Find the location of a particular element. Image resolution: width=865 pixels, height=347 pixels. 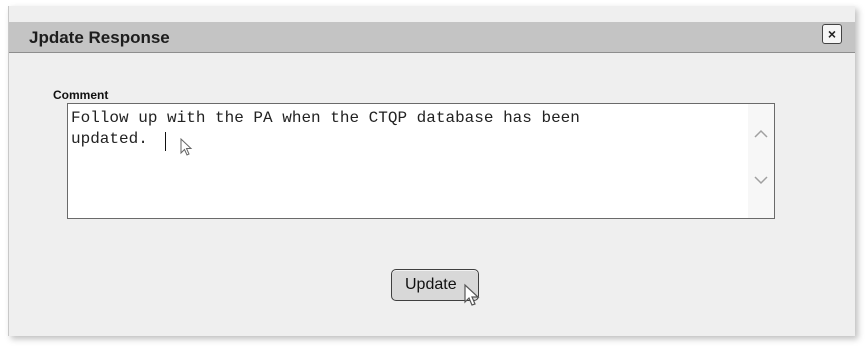

hand-cursor-icon is located at coordinates (472, 294).